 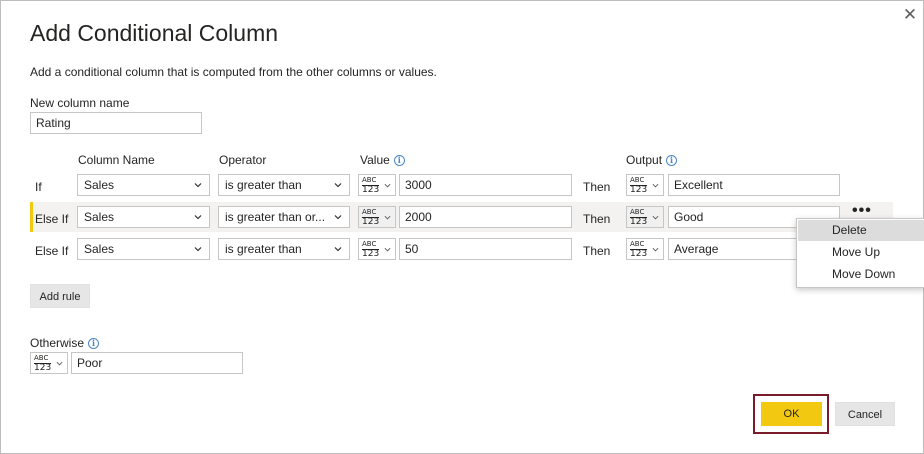 I want to click on menu-item-delete: Delete, so click(x=861, y=230).